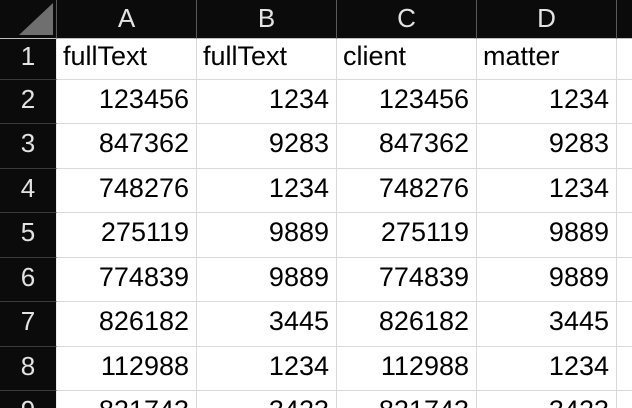 The image size is (632, 408). I want to click on cell-C8: 112988, so click(407, 369).